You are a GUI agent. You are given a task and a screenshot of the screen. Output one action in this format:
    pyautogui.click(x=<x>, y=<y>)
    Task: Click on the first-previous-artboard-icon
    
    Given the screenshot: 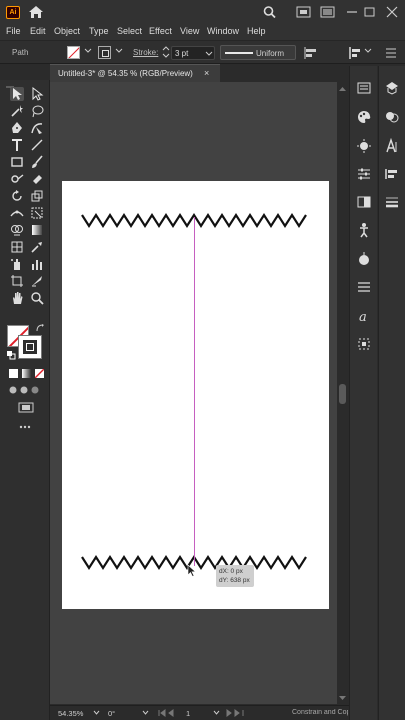 What is the action you would take?
    pyautogui.click(x=170, y=713)
    